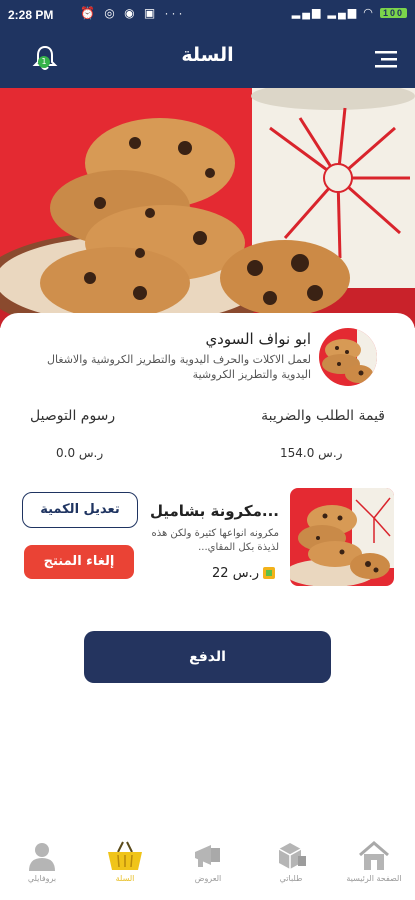 Image resolution: width=415 pixels, height=900 pixels. What do you see at coordinates (207, 657) in the screenshot?
I see `pay-button: الدفع` at bounding box center [207, 657].